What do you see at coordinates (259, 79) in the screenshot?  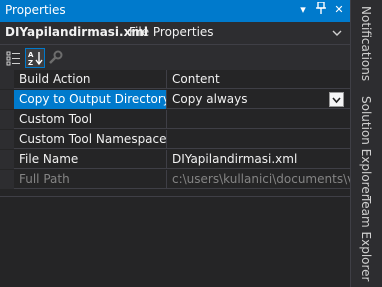 I see `property-value: Content` at bounding box center [259, 79].